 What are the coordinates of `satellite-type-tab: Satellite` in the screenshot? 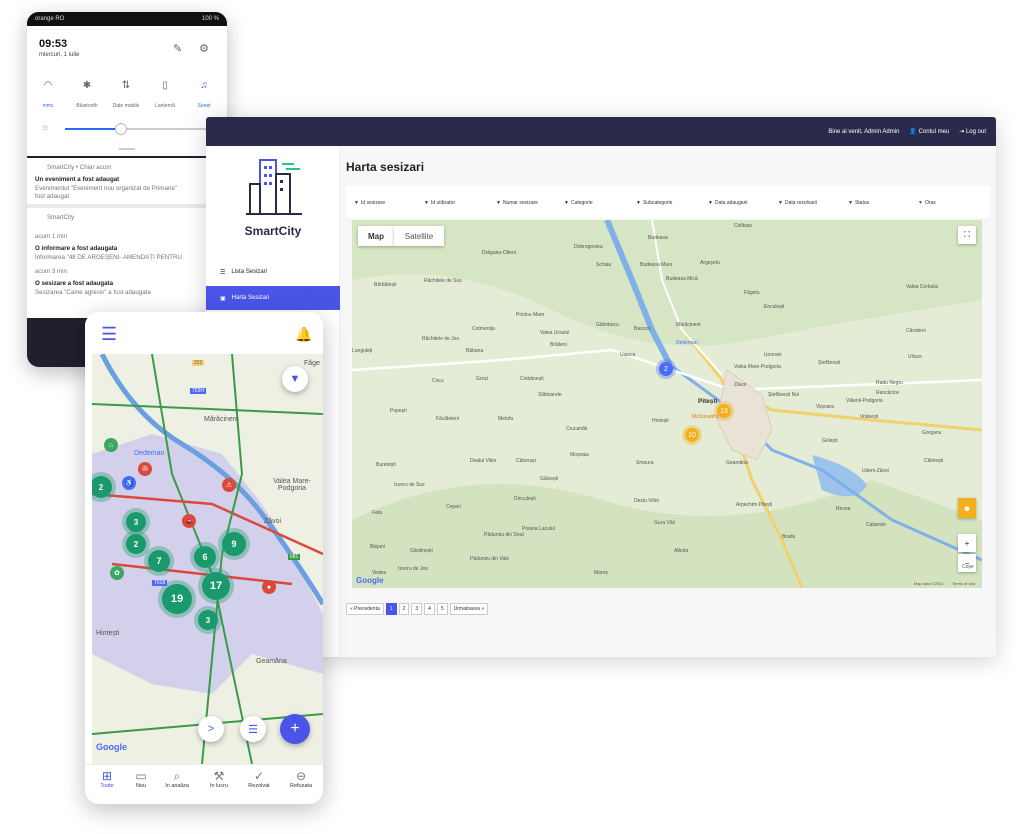 It's located at (419, 236).